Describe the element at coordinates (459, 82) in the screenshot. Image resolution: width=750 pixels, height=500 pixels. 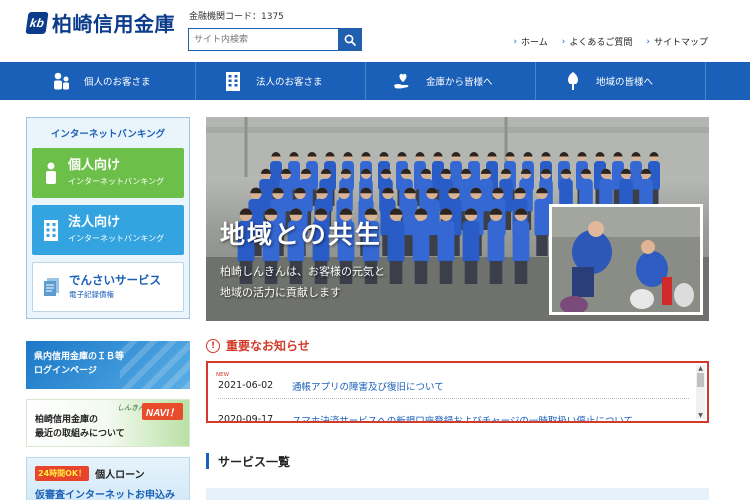
I see `nav-item-label: 金庫から皆様へ` at that location.